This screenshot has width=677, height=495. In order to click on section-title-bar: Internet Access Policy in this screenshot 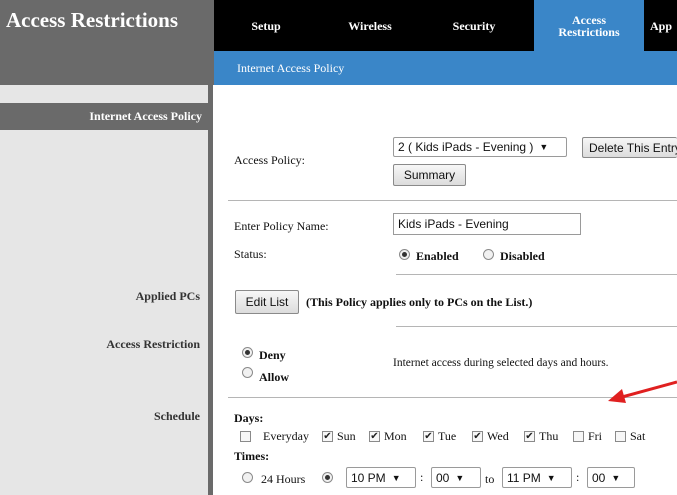, I will do `click(104, 116)`.